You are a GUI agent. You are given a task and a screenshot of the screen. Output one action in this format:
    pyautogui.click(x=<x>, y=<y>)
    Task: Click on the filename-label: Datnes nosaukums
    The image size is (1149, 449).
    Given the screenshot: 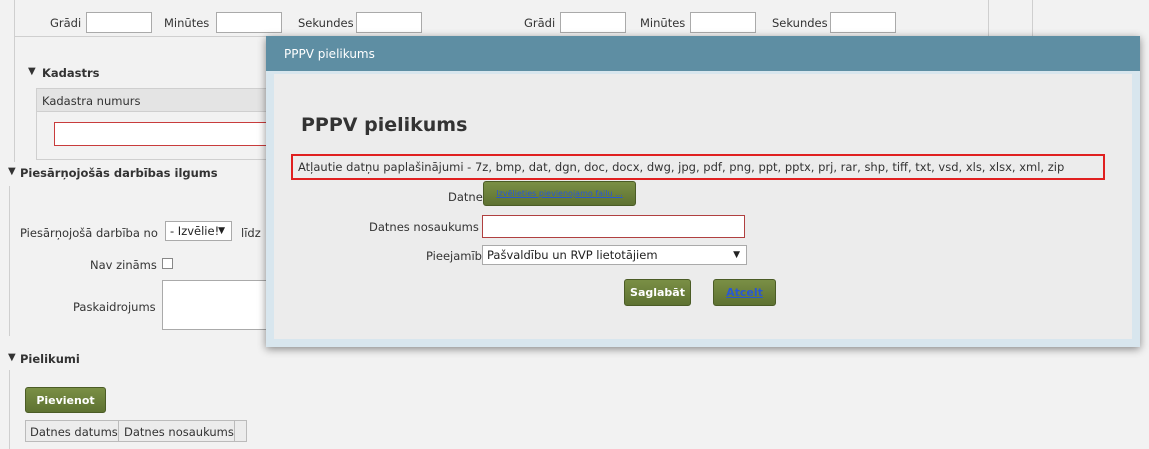 What is the action you would take?
    pyautogui.click(x=424, y=227)
    